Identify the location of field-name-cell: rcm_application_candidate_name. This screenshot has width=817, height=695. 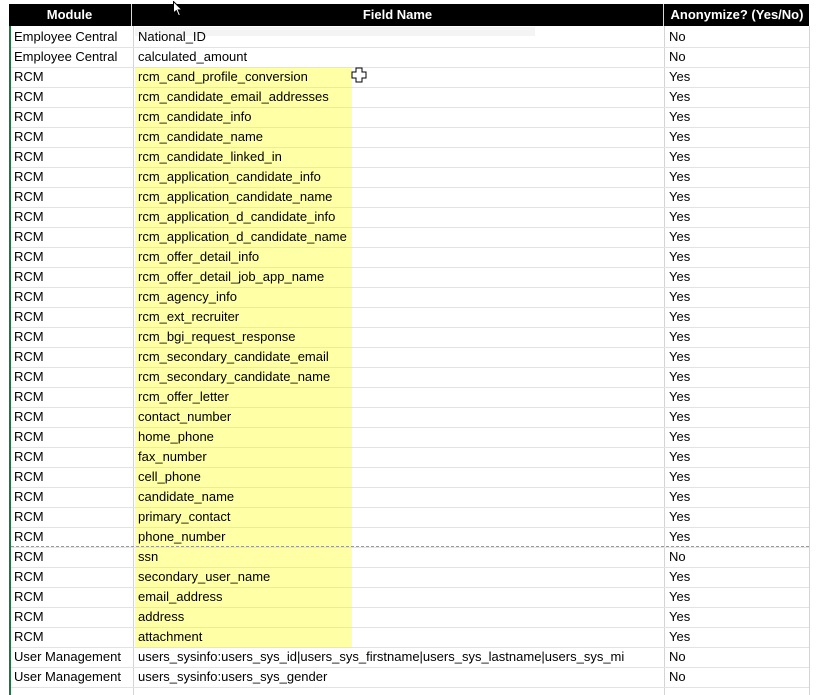
(235, 197).